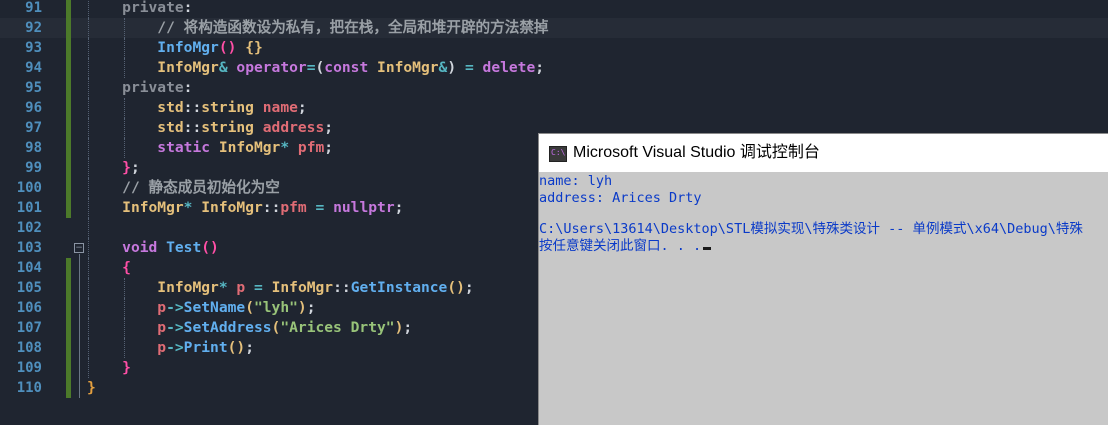 This screenshot has height=425, width=1108. Describe the element at coordinates (126, 267) in the screenshot. I see `code-text: {` at that location.